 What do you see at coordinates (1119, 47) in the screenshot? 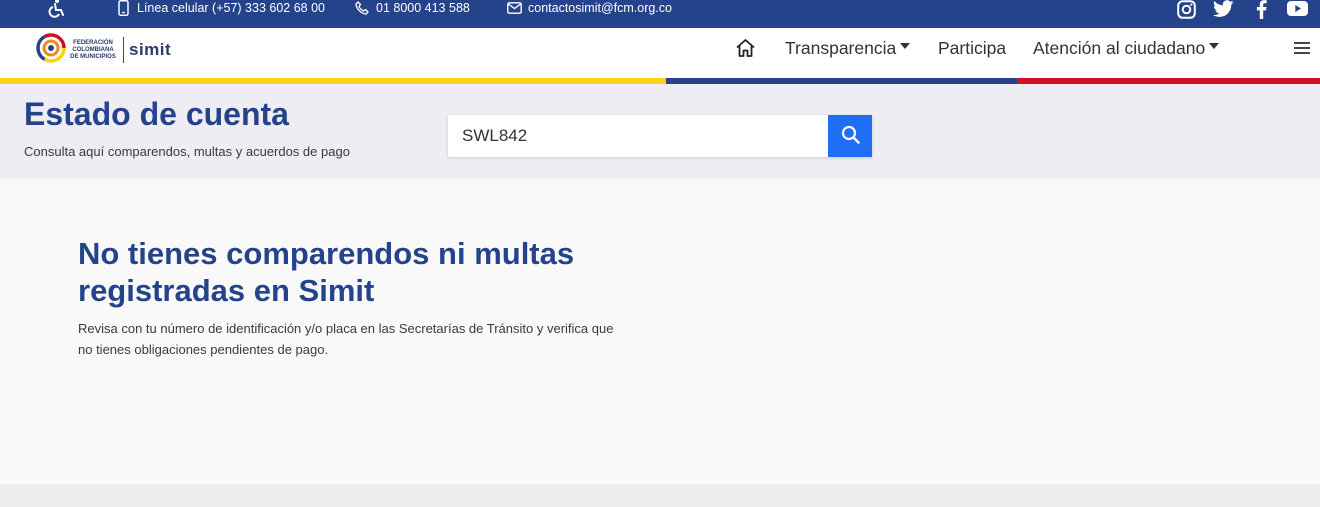
I see `nav-atencion-label: Atención al ciudadano` at bounding box center [1119, 47].